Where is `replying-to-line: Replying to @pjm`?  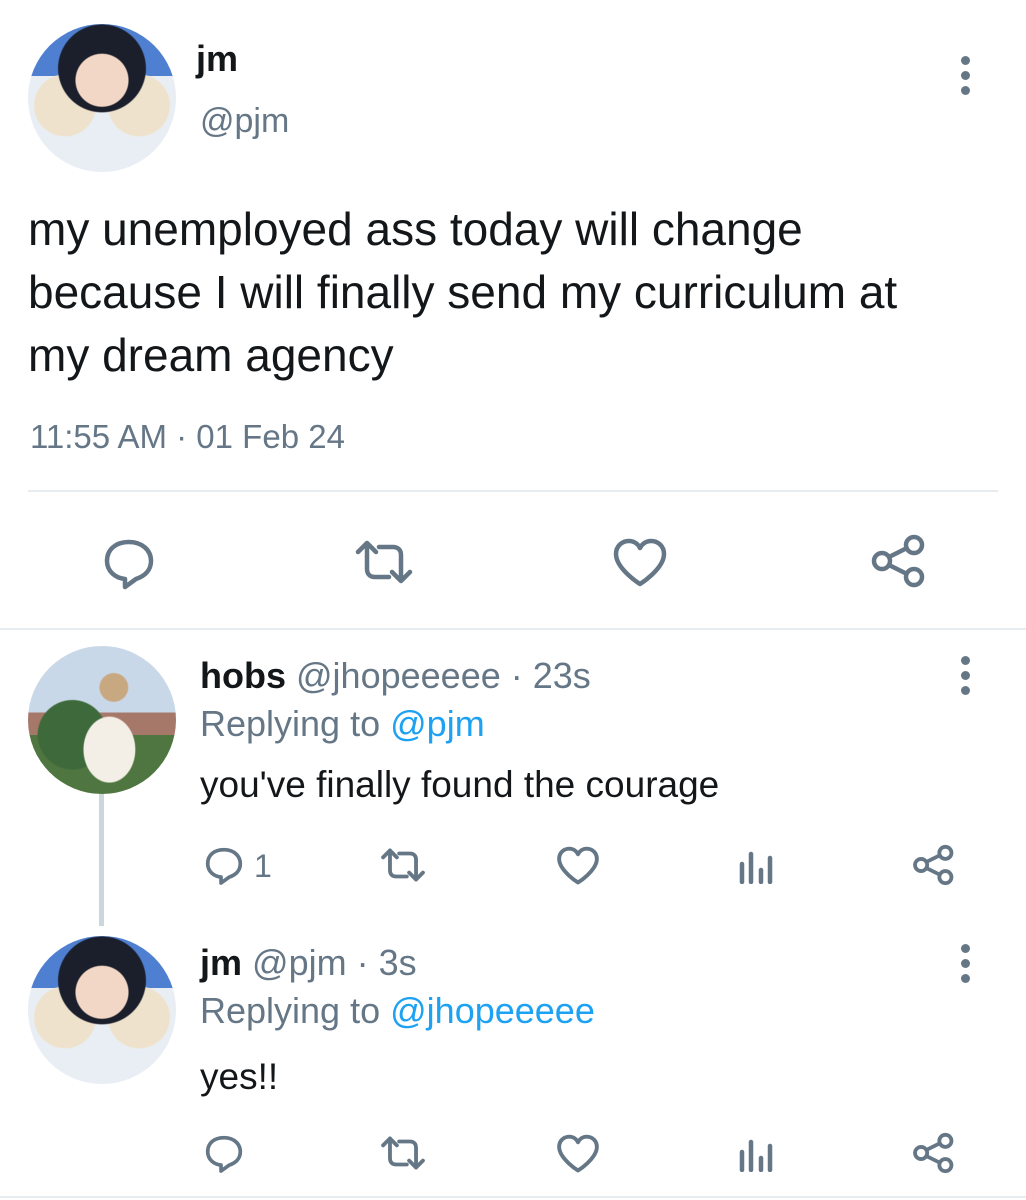 replying-to-line: Replying to @pjm is located at coordinates (342, 724).